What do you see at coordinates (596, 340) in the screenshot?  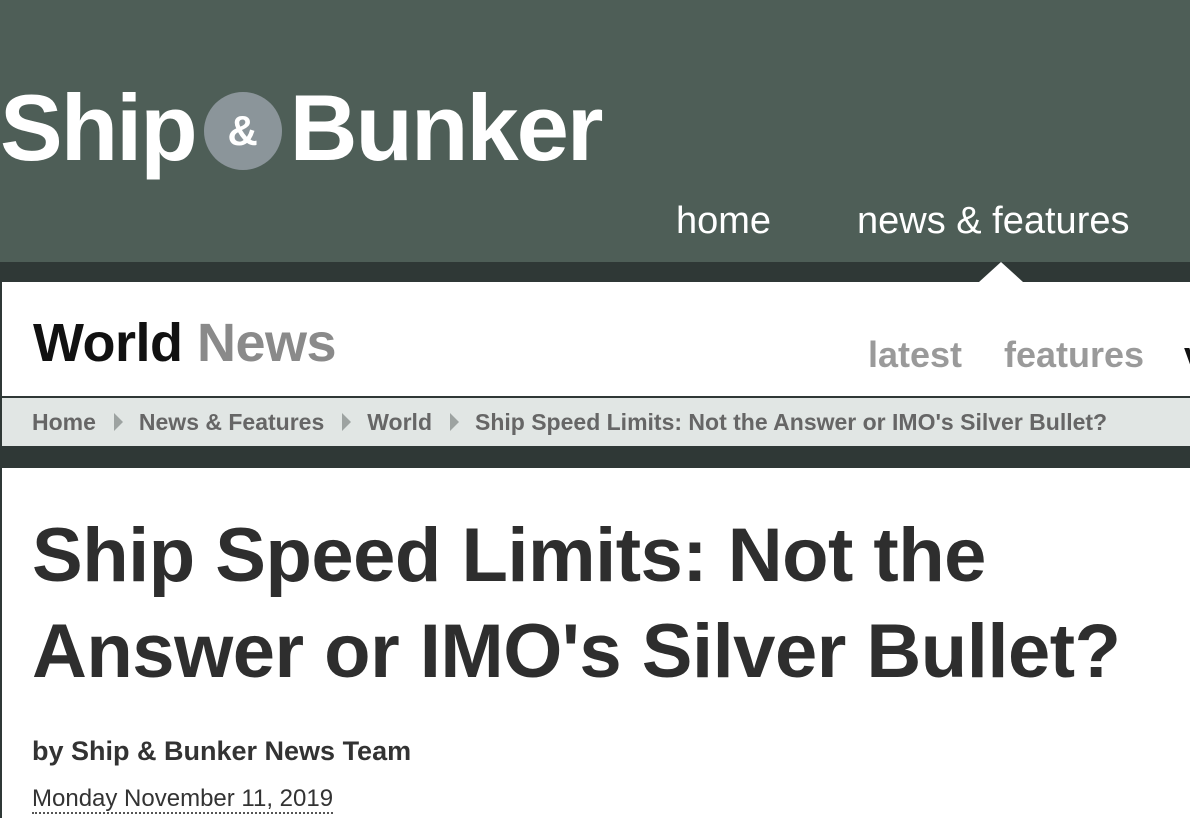 I see `section-header: World News latest features v` at bounding box center [596, 340].